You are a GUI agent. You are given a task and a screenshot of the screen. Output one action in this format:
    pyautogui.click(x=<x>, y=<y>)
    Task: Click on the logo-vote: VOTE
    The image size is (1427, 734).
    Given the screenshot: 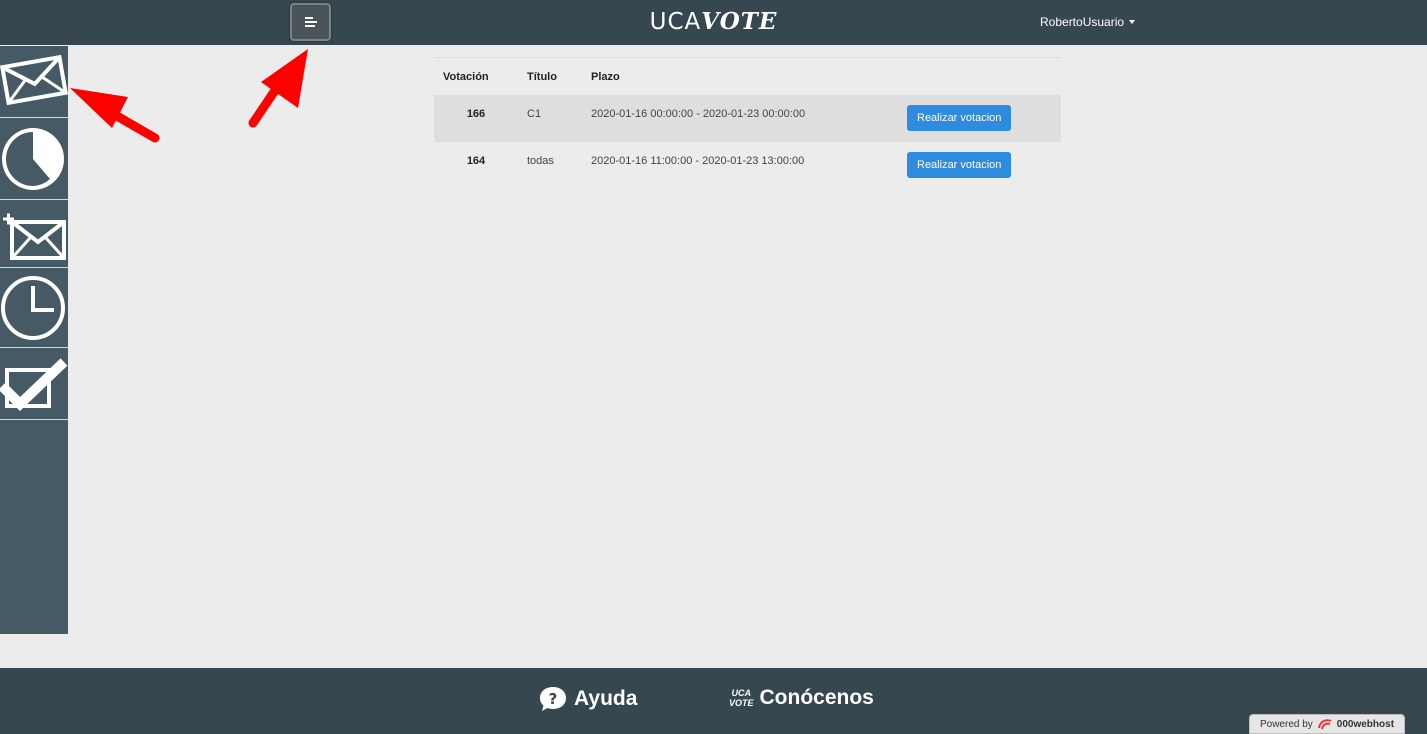 What is the action you would take?
    pyautogui.click(x=739, y=21)
    